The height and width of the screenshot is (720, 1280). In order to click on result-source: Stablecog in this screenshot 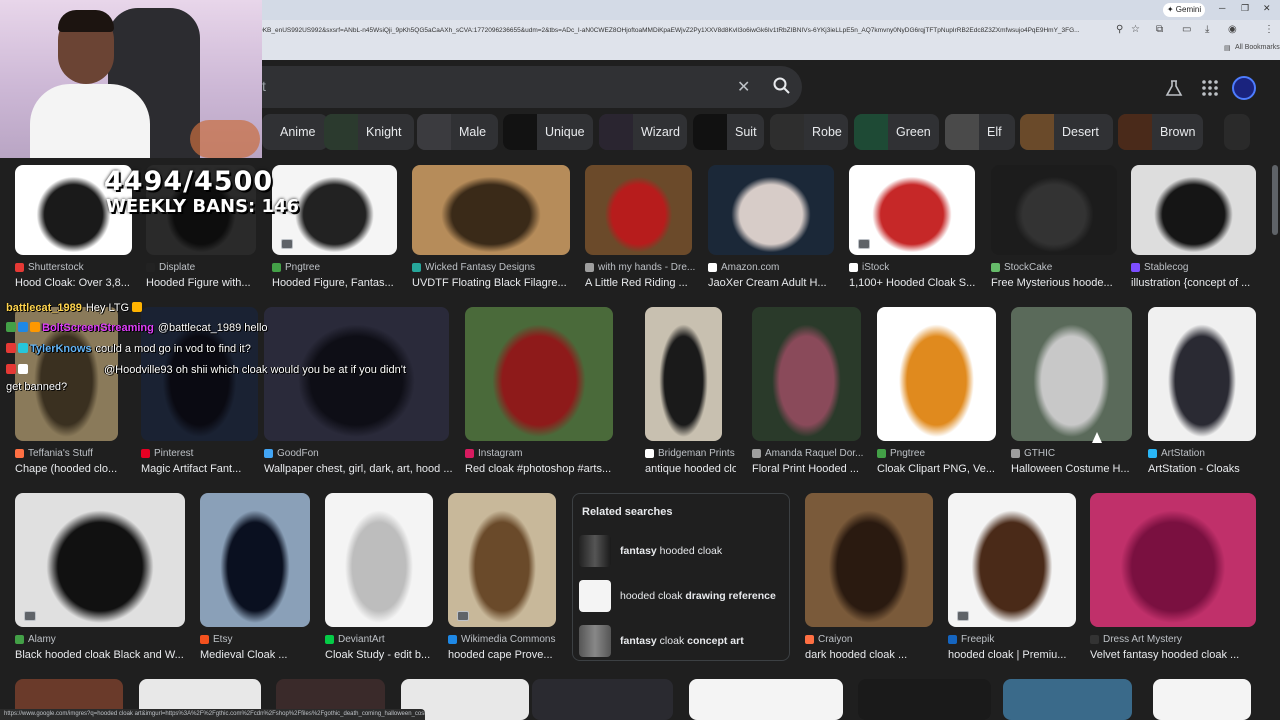, I will do `click(1200, 267)`.